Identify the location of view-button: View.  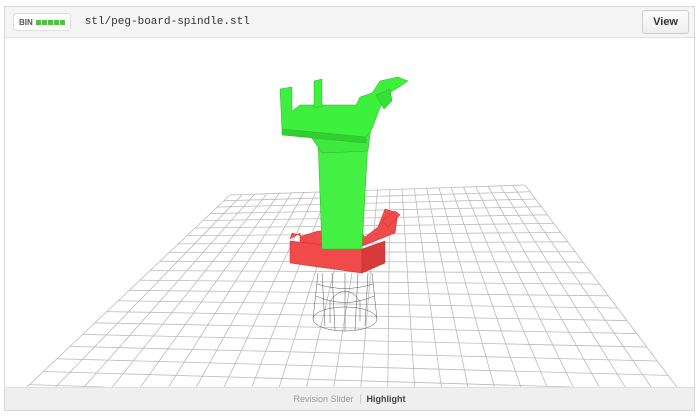
(665, 22).